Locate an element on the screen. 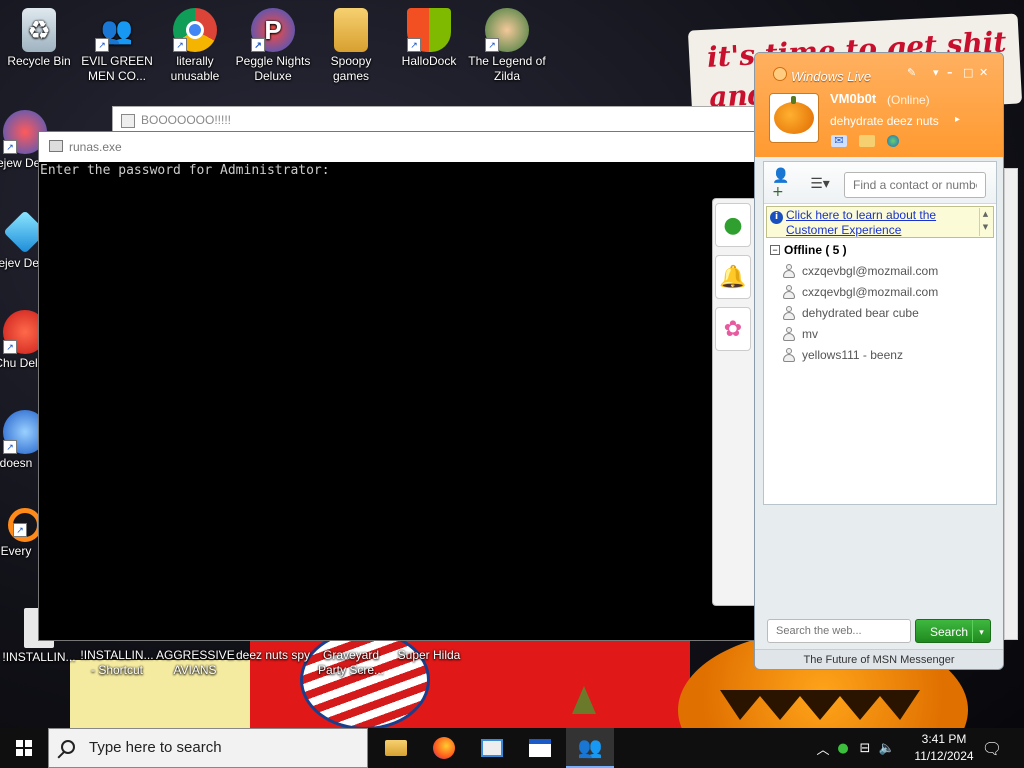 Image resolution: width=1024 pixels, height=768 pixels. window-title: BOOOOOOO!!!!! is located at coordinates (186, 120).